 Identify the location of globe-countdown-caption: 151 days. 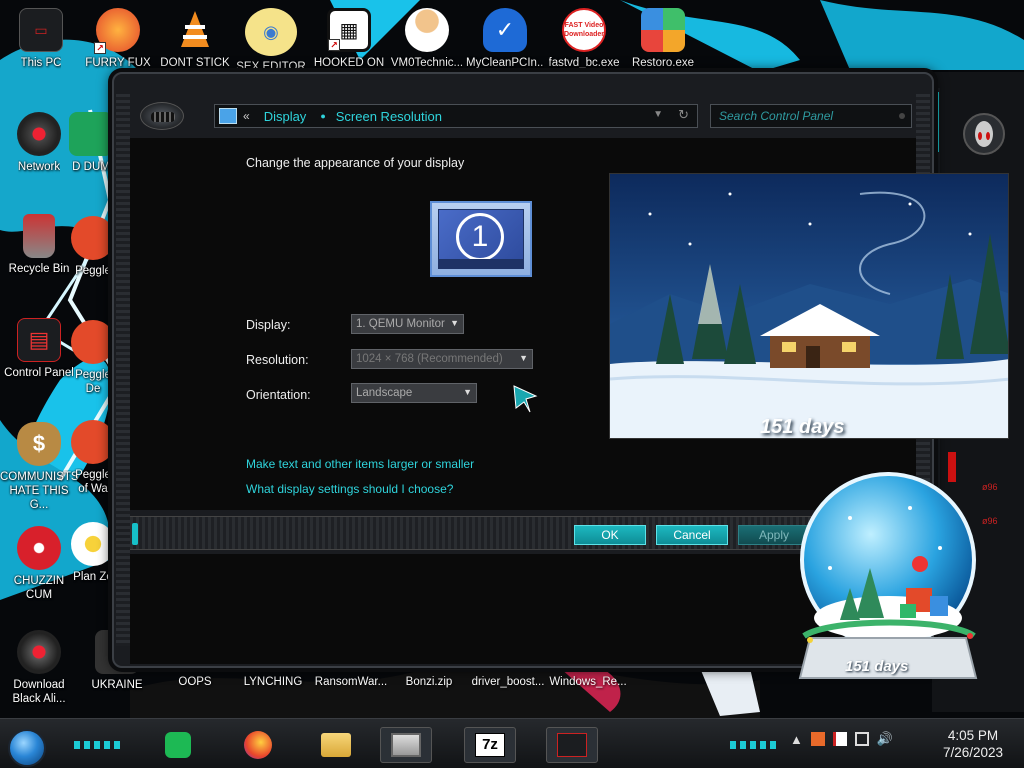
(877, 666).